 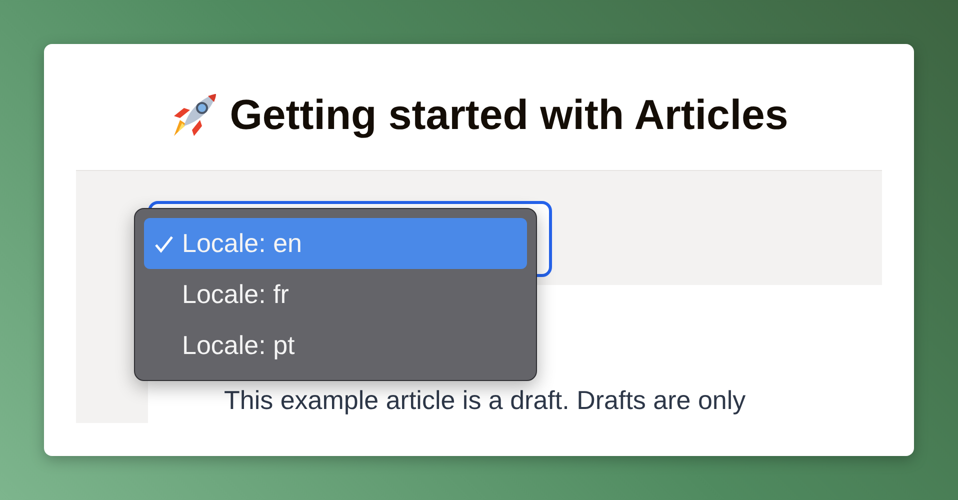 What do you see at coordinates (335, 294) in the screenshot?
I see `menu-option: Locale: fr` at bounding box center [335, 294].